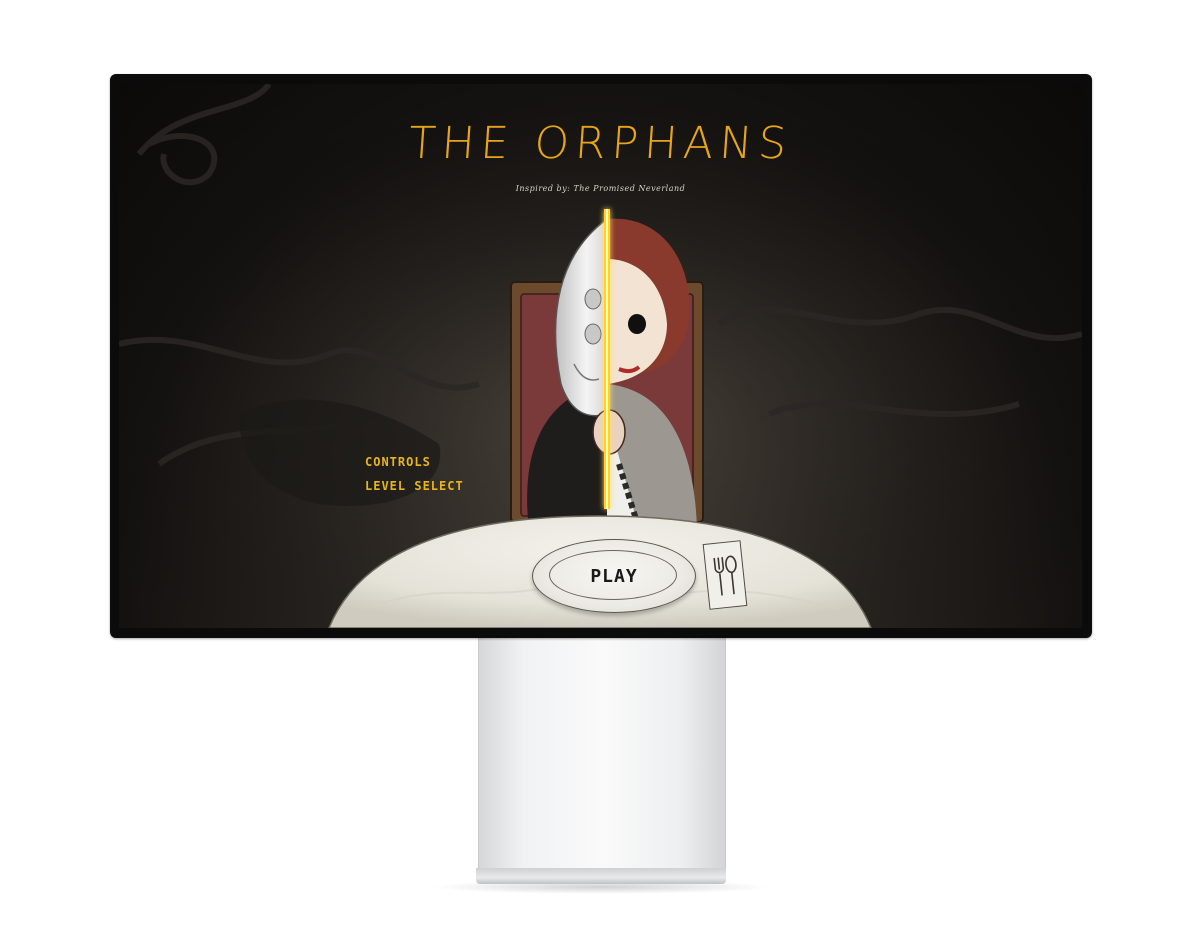  I want to click on monitor-stand-base, so click(601, 876).